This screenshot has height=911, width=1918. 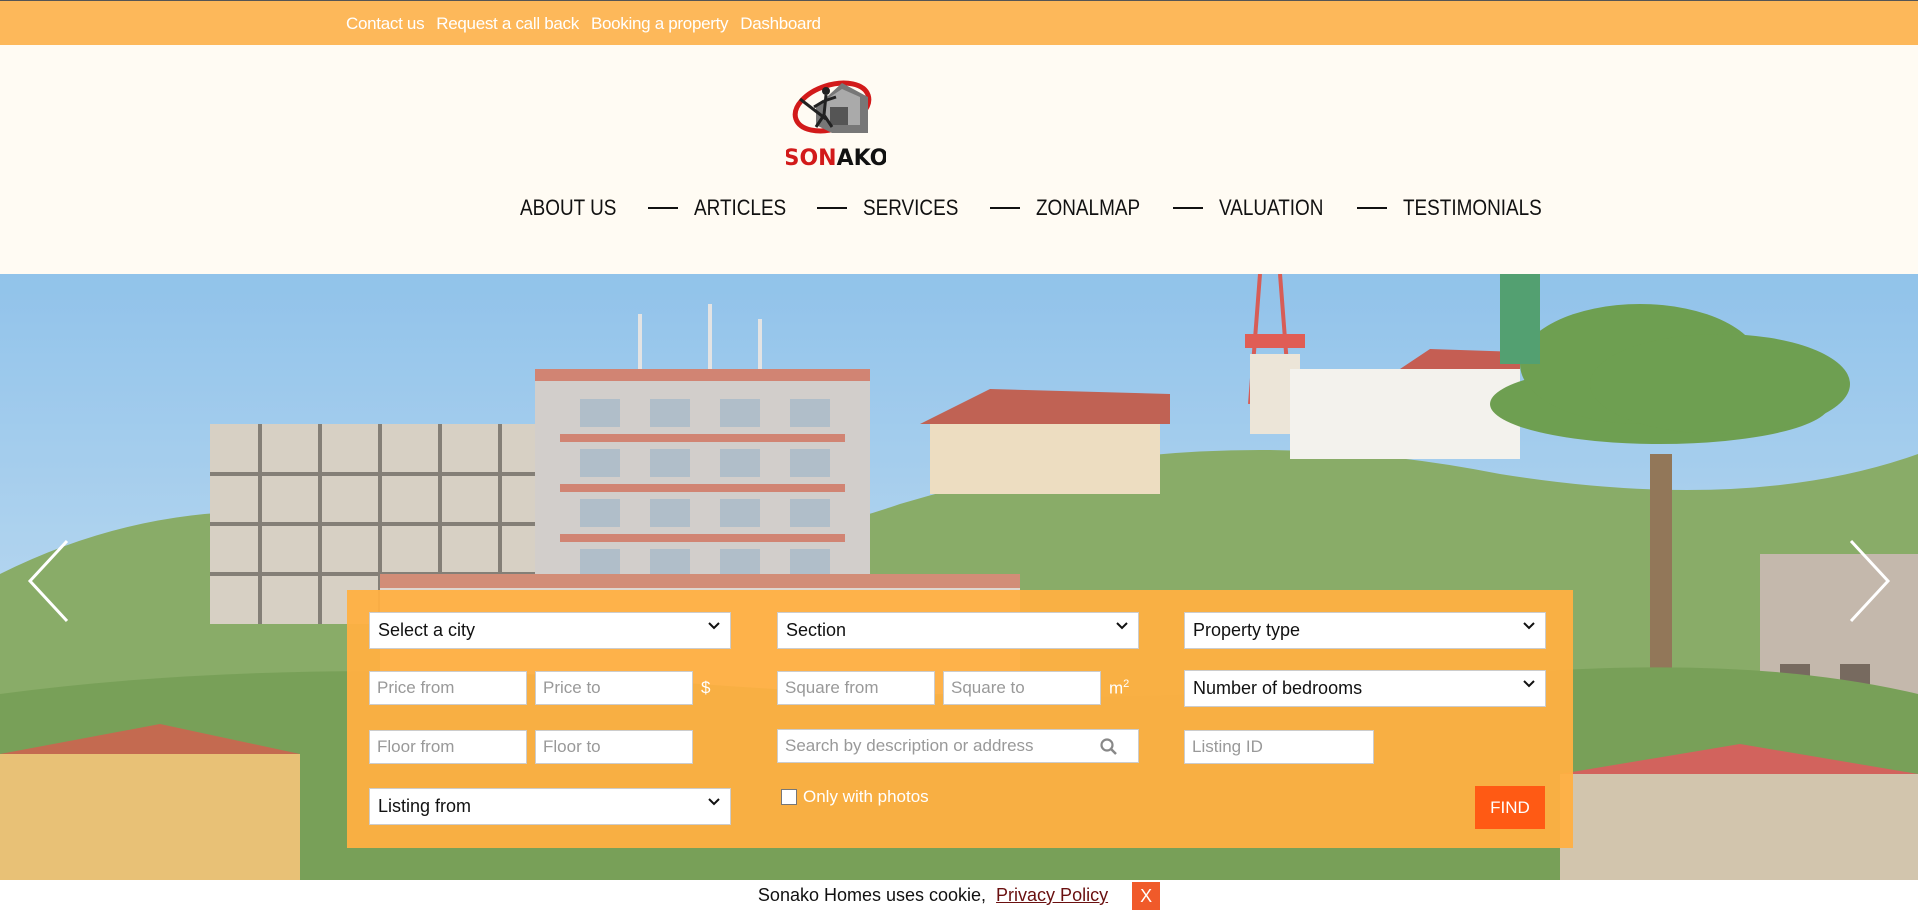 I want to click on listing-from-select: Listing from, so click(x=550, y=806).